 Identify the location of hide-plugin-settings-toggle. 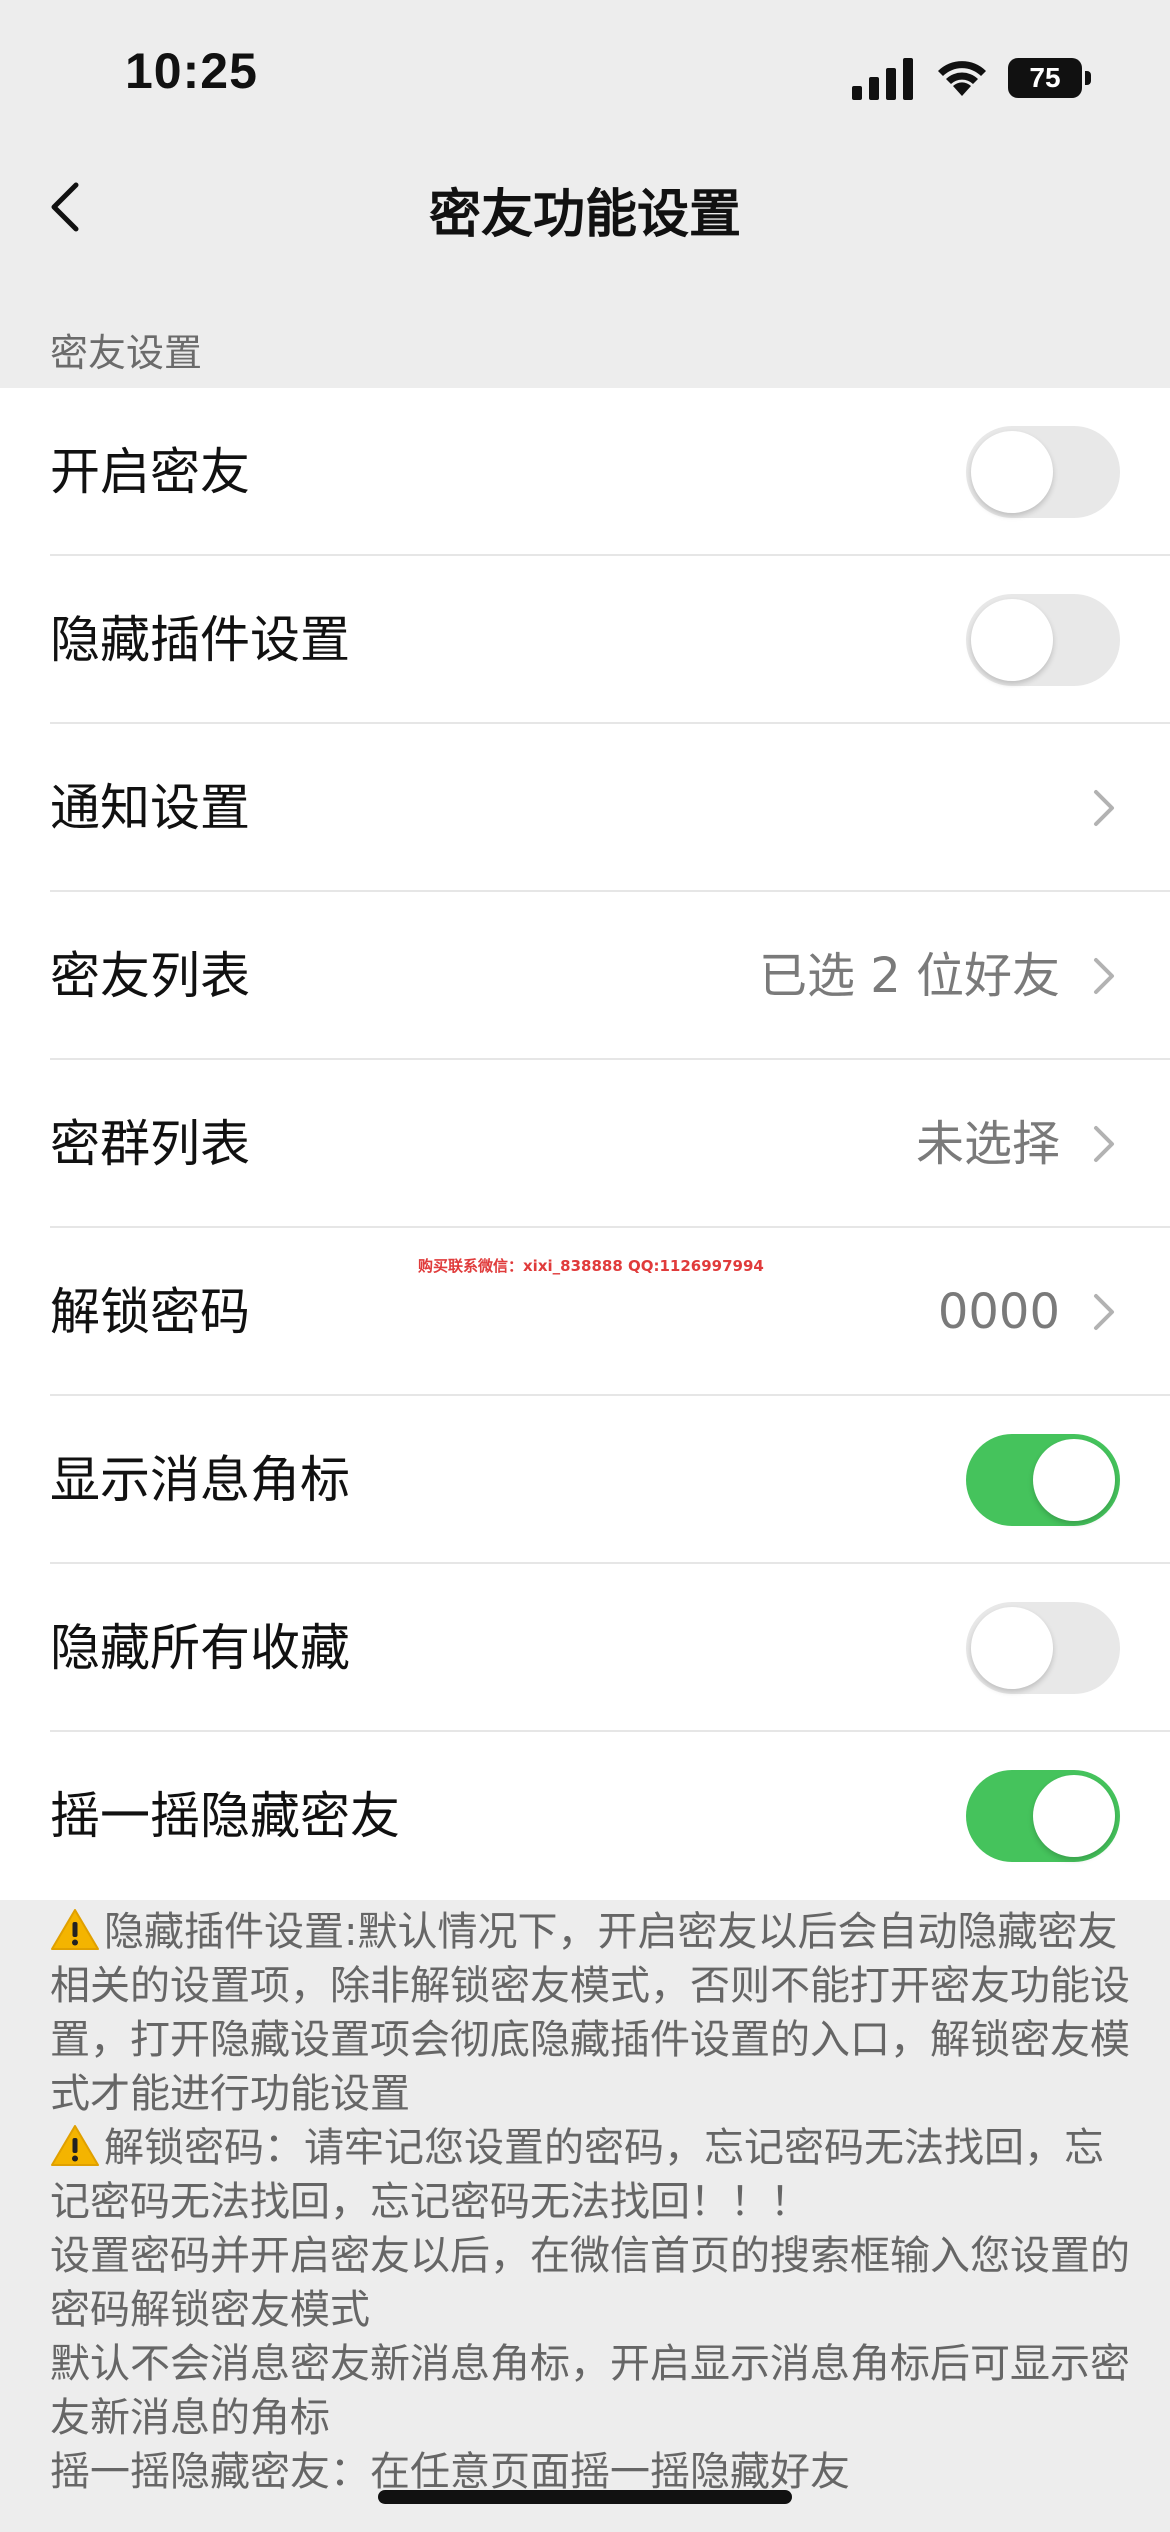
(1043, 640).